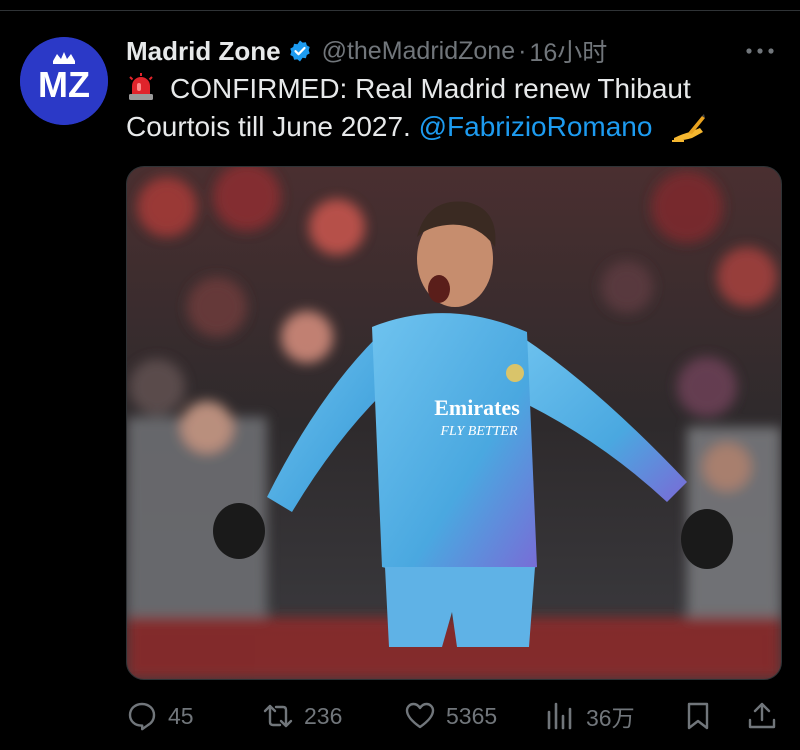  I want to click on madrid-zone-logo: MZ, so click(64, 81).